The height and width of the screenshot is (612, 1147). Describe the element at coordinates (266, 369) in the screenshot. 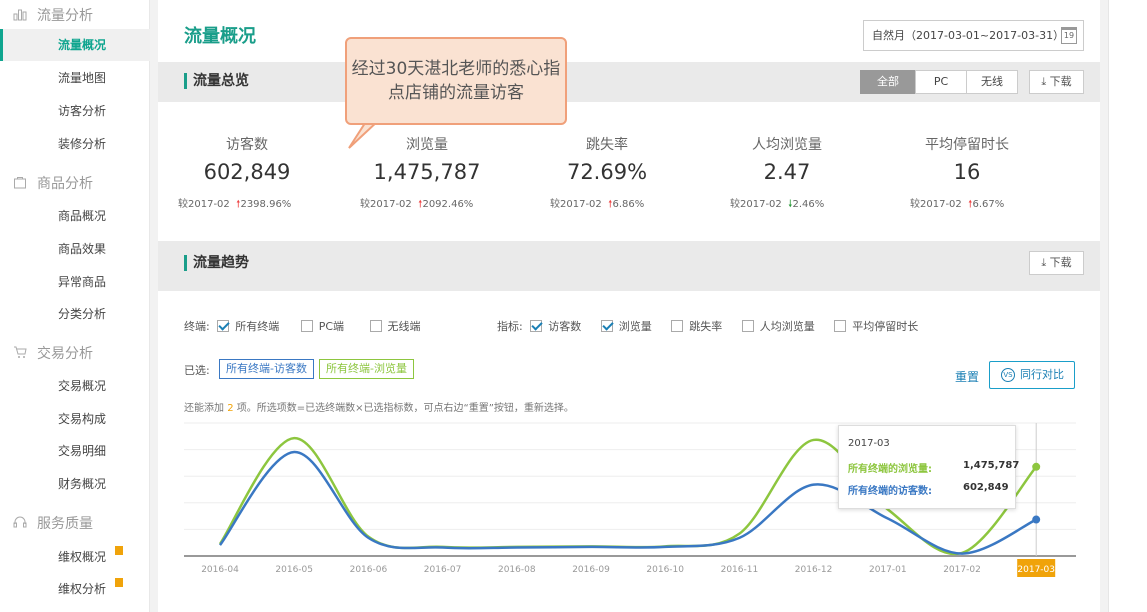

I see `chip-visitors: 所有终端-访客数` at that location.